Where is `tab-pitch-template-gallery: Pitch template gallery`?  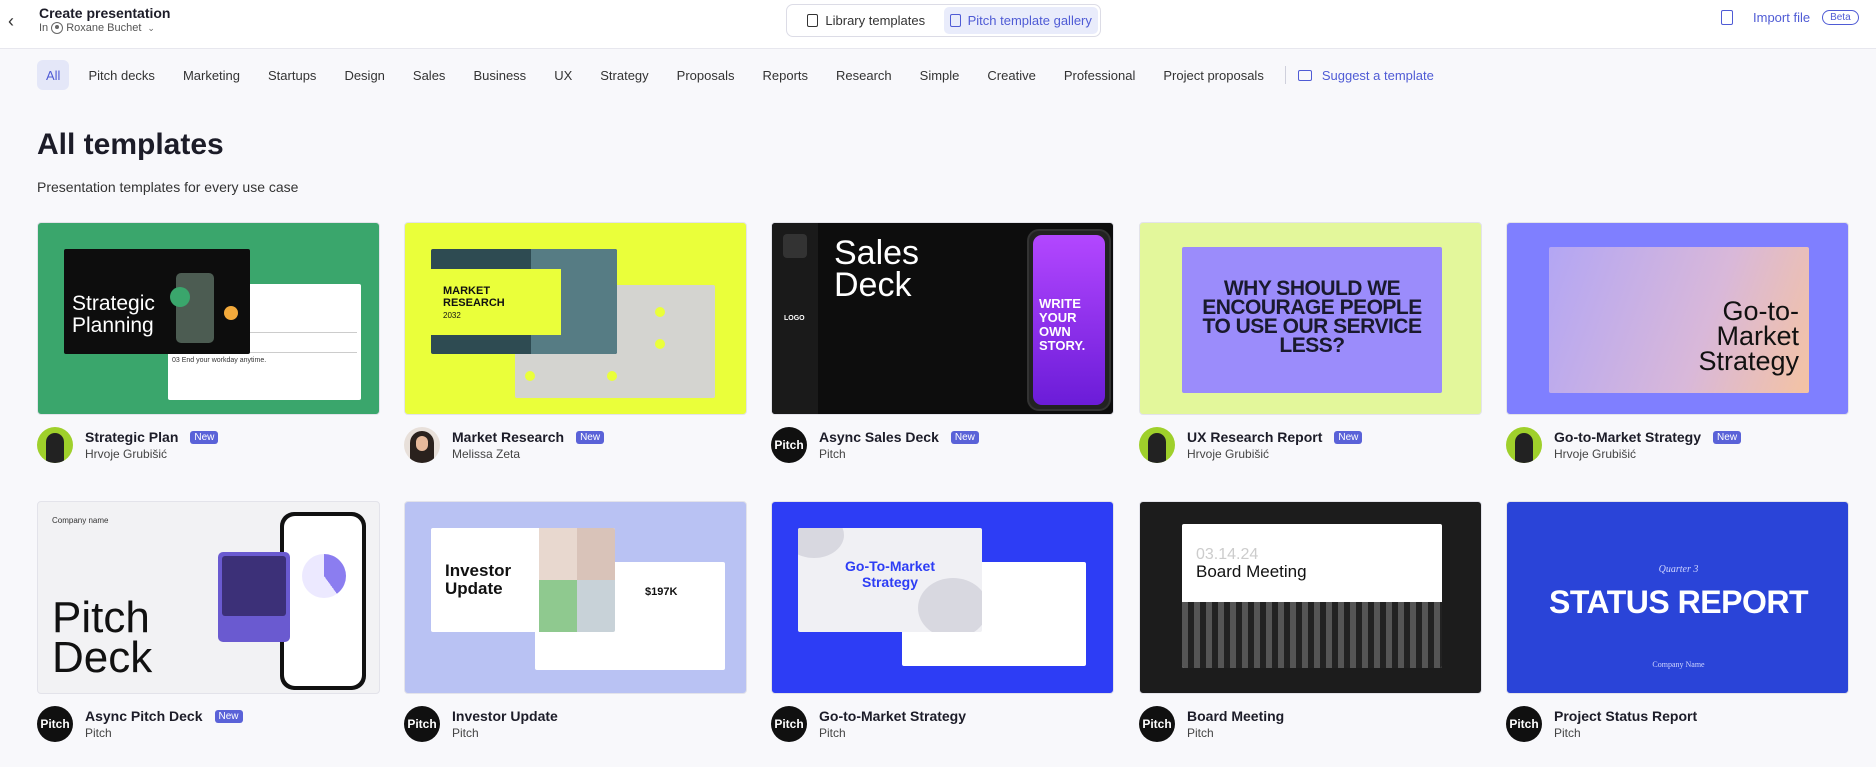
tab-pitch-template-gallery: Pitch template gallery is located at coordinates (1020, 20).